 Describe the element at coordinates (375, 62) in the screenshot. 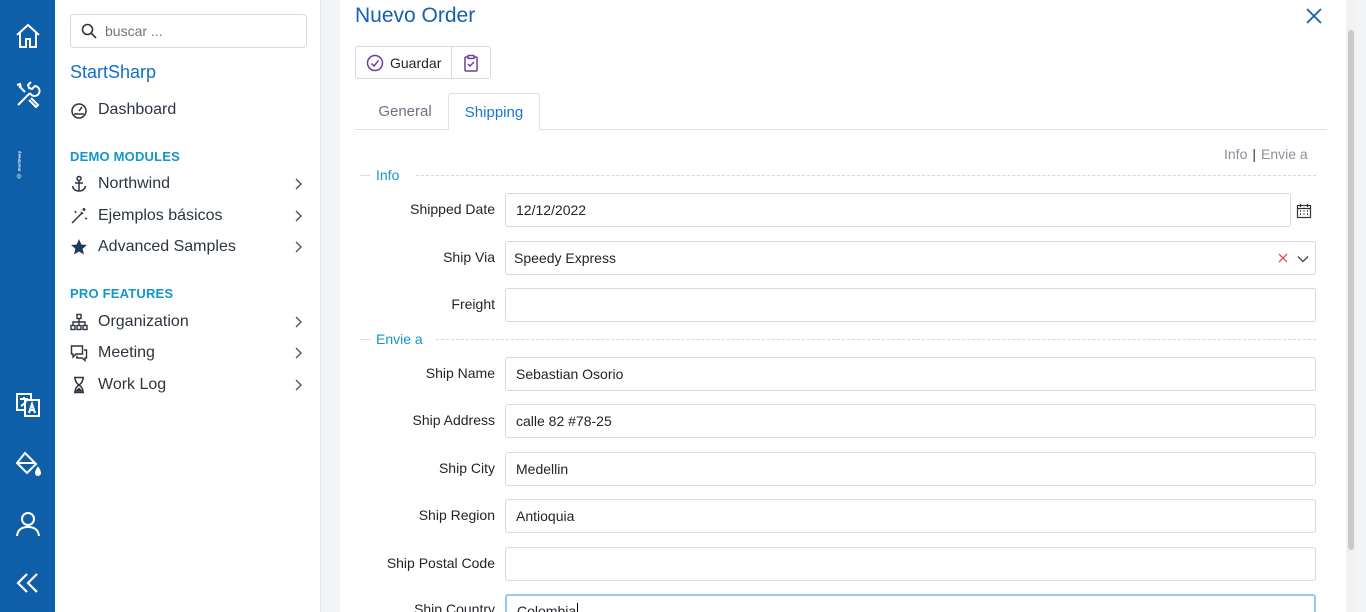

I see `check-circle-icon` at that location.